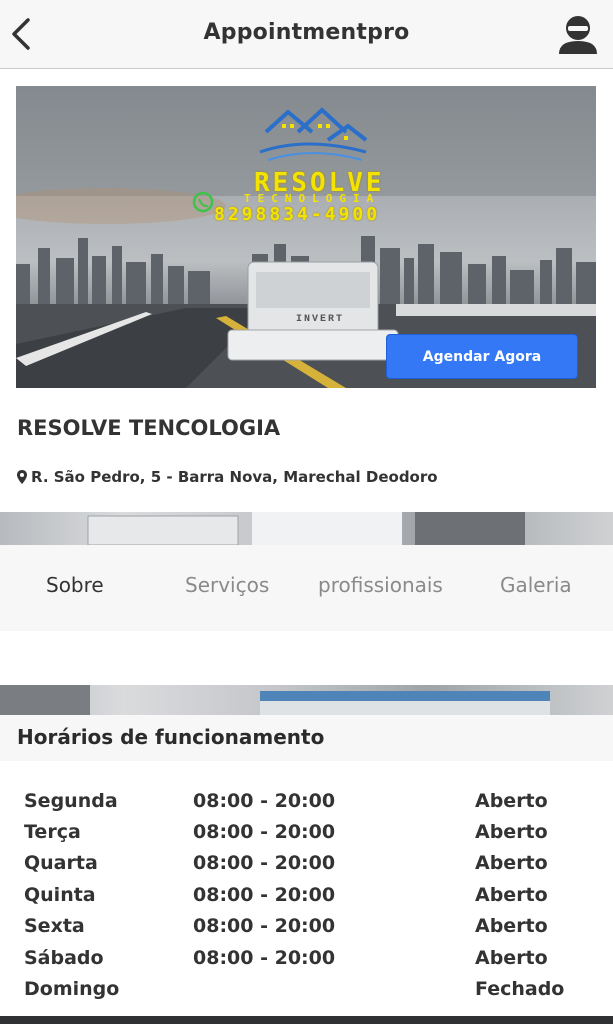 The image size is (613, 1024). Describe the element at coordinates (71, 801) in the screenshot. I see `hours-day: Segunda` at that location.